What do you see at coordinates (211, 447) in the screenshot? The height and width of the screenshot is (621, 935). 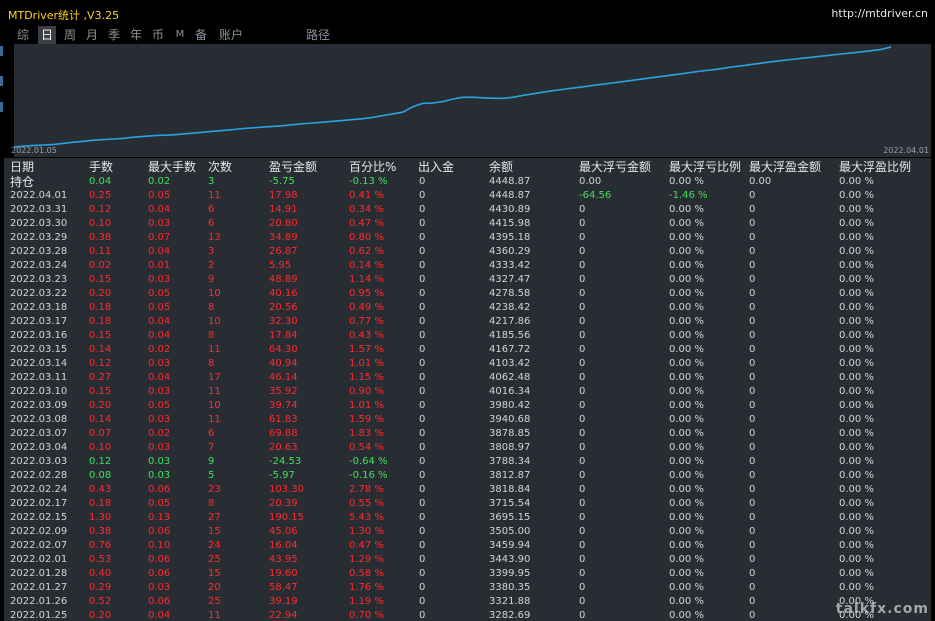 I see `cell-count: 7` at bounding box center [211, 447].